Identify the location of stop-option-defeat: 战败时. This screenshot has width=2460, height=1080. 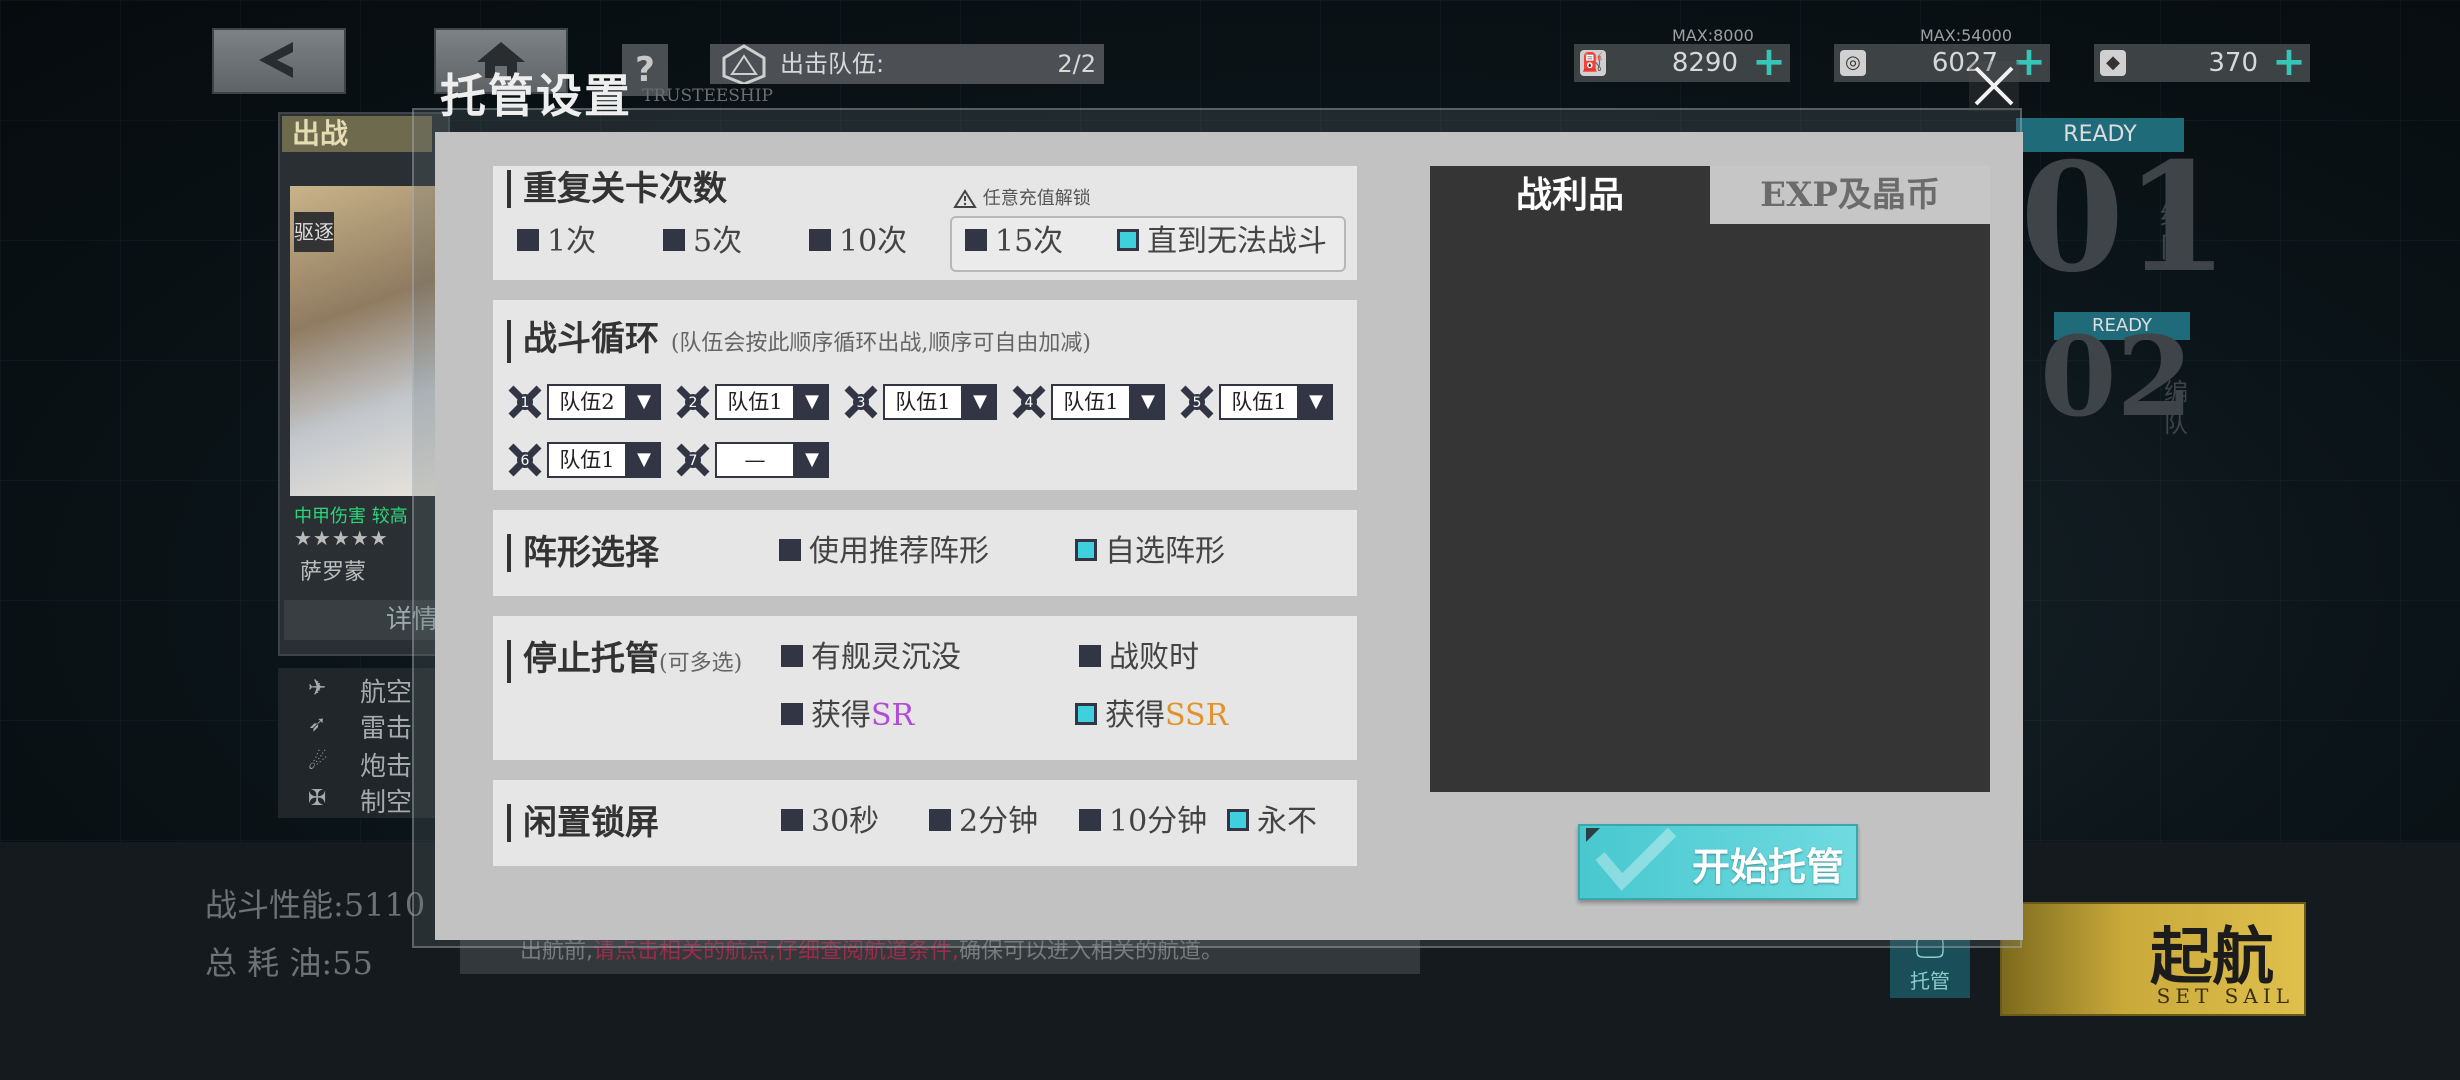
(1139, 658).